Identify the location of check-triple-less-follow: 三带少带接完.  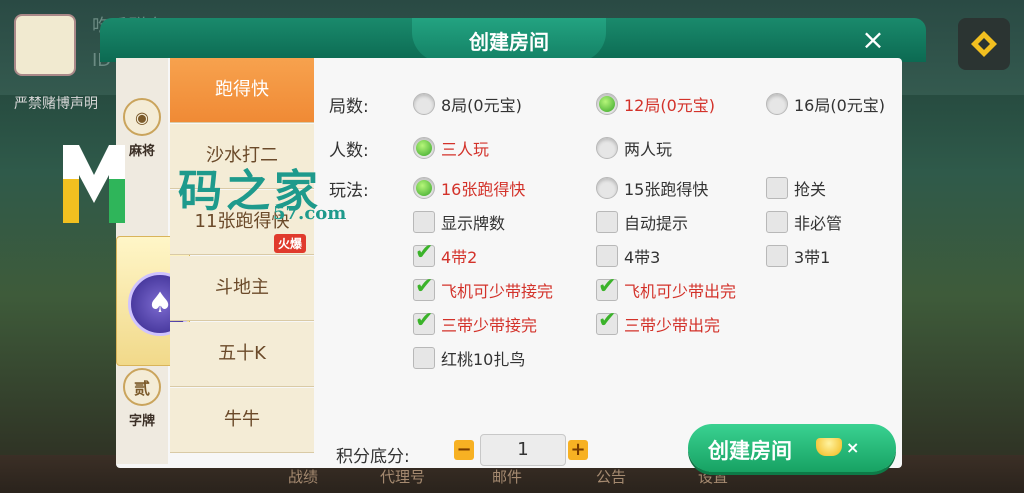
(475, 322).